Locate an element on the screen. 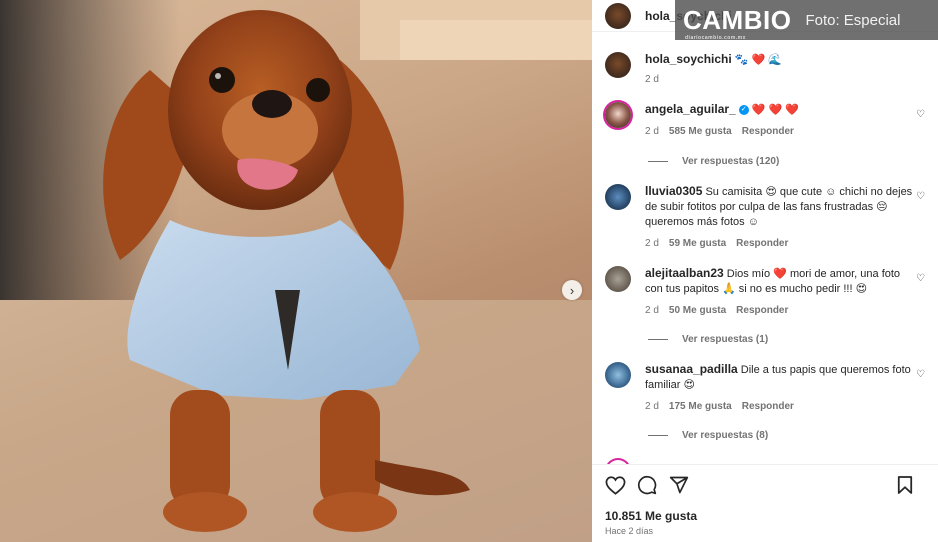  comment-likes: 175 Me gusta is located at coordinates (700, 406).